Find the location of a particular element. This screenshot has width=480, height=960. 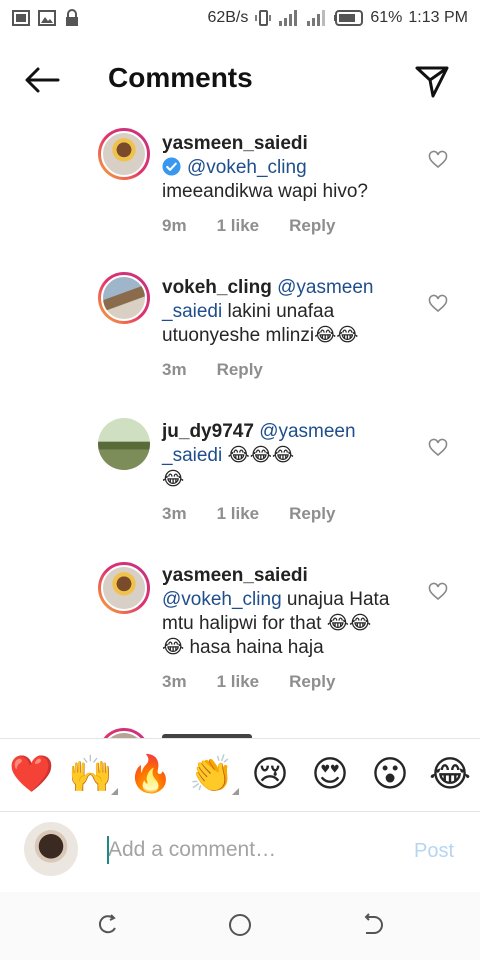

status-bar: 62B/s 61% 1:13 PM is located at coordinates (240, 18).